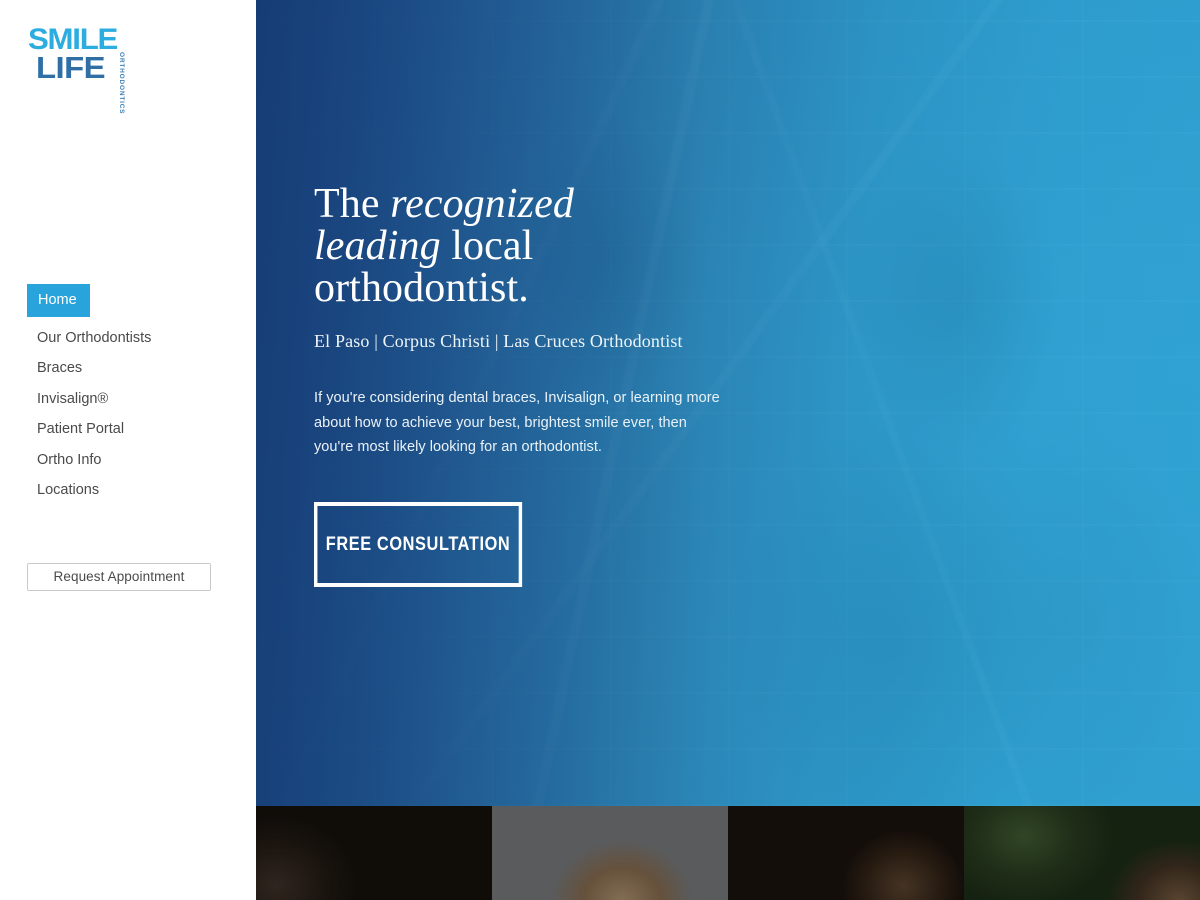  Describe the element at coordinates (94, 338) in the screenshot. I see `sidebar-item-our-orthodontists: Our Orthodontists` at that location.